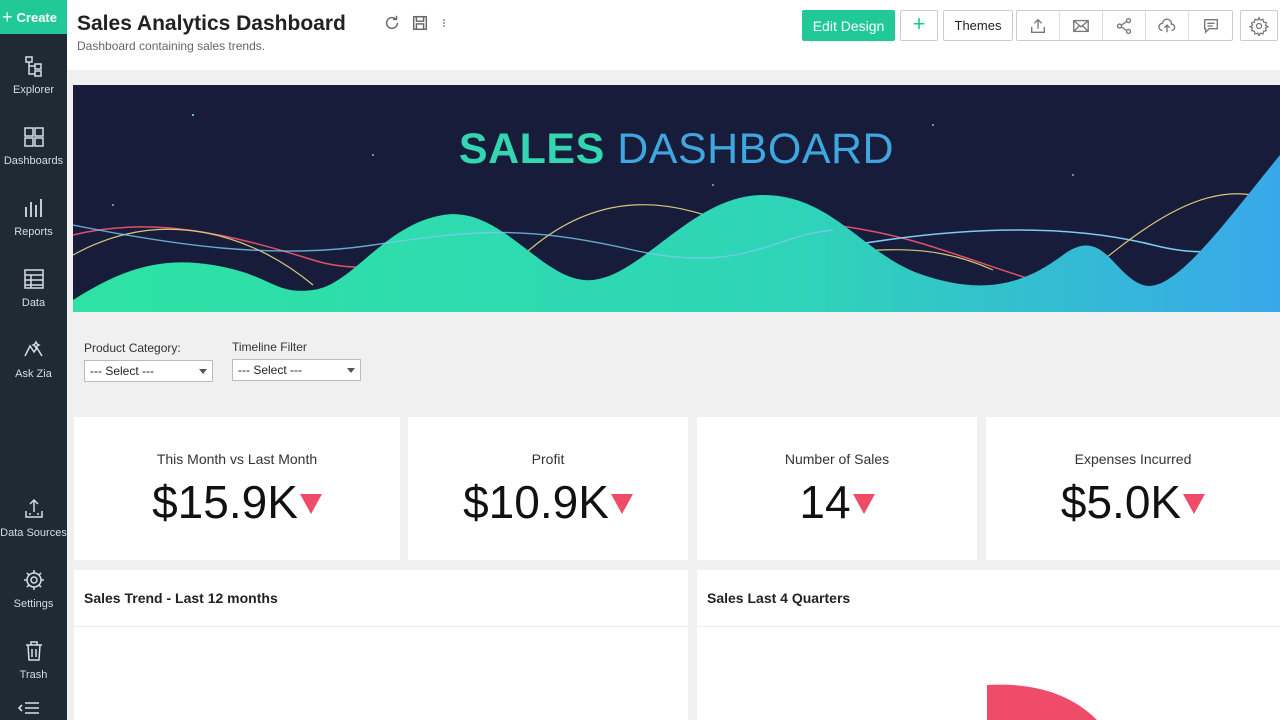 This screenshot has width=1280, height=720. I want to click on publish-button, so click(1167, 25).